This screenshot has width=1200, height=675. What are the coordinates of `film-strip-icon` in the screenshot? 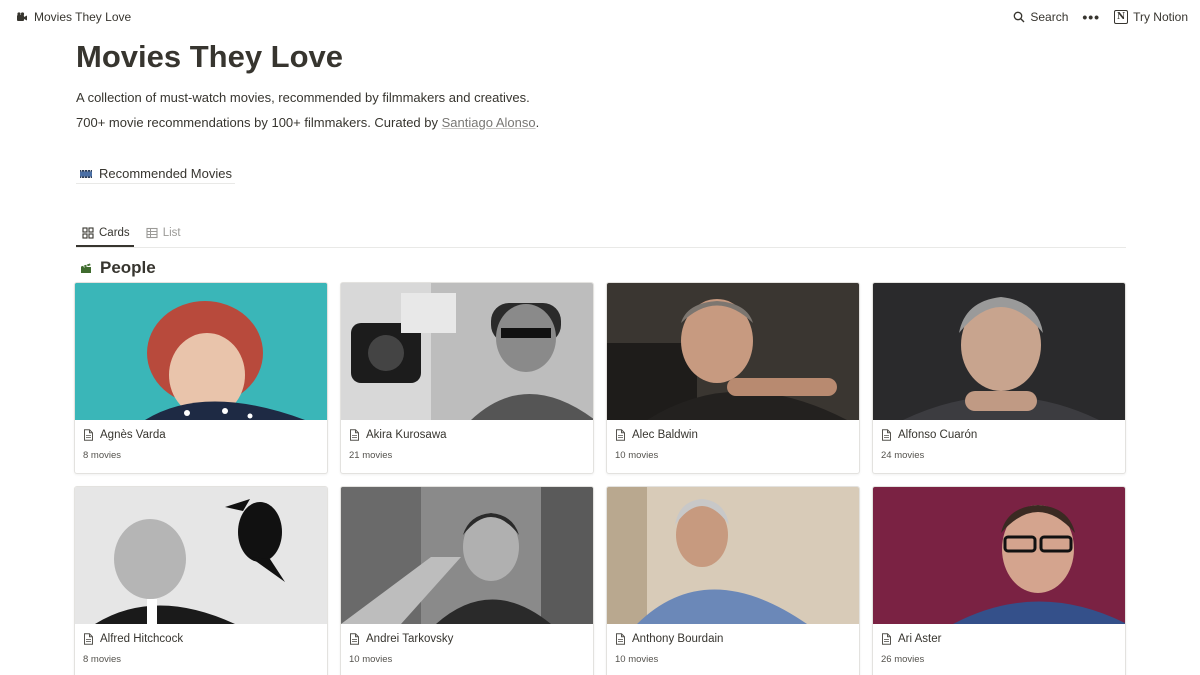 It's located at (86, 174).